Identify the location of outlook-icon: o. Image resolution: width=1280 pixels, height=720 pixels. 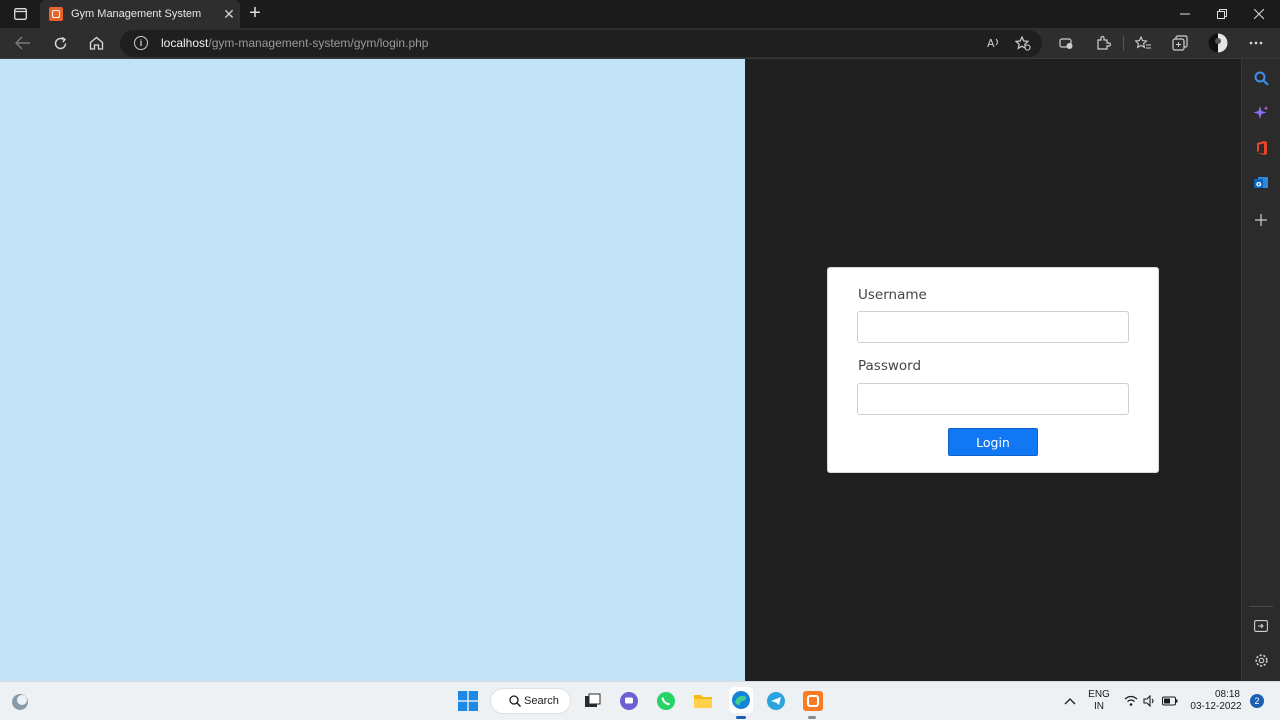
(1261, 183).